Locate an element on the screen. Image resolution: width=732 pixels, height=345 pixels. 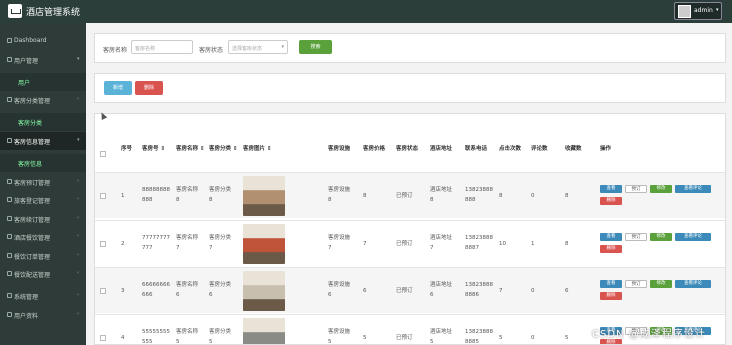
row-index: 4 is located at coordinates (123, 338).